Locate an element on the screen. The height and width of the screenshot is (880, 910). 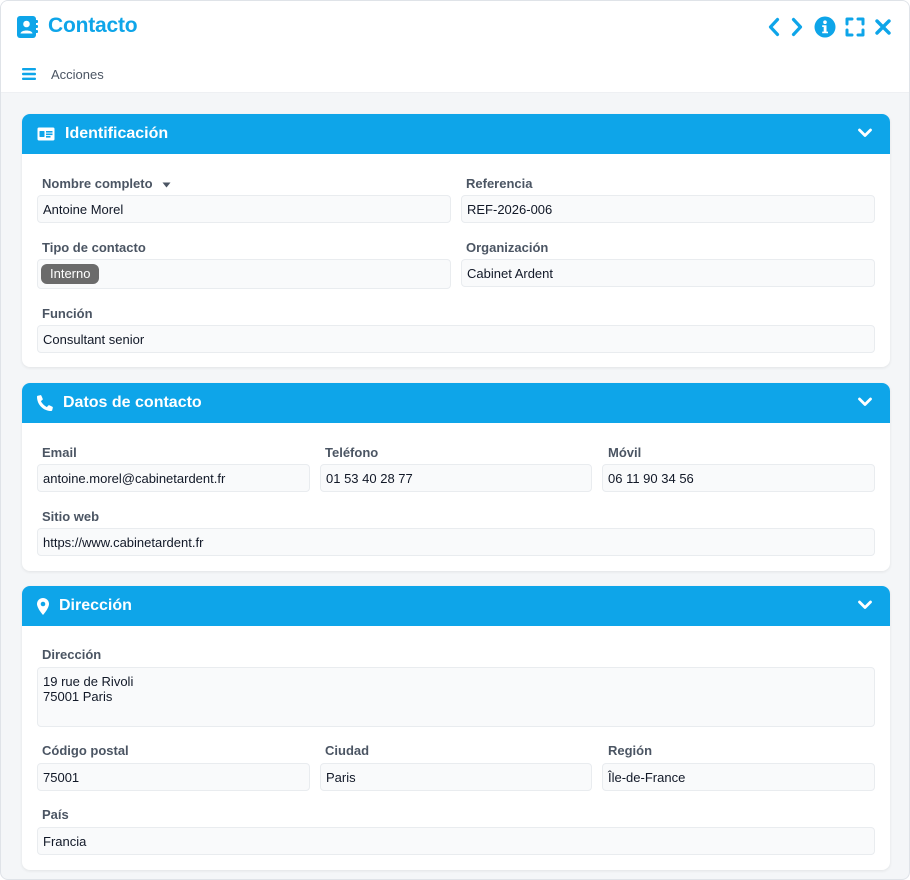
chevron-right-icon is located at coordinates (797, 27).